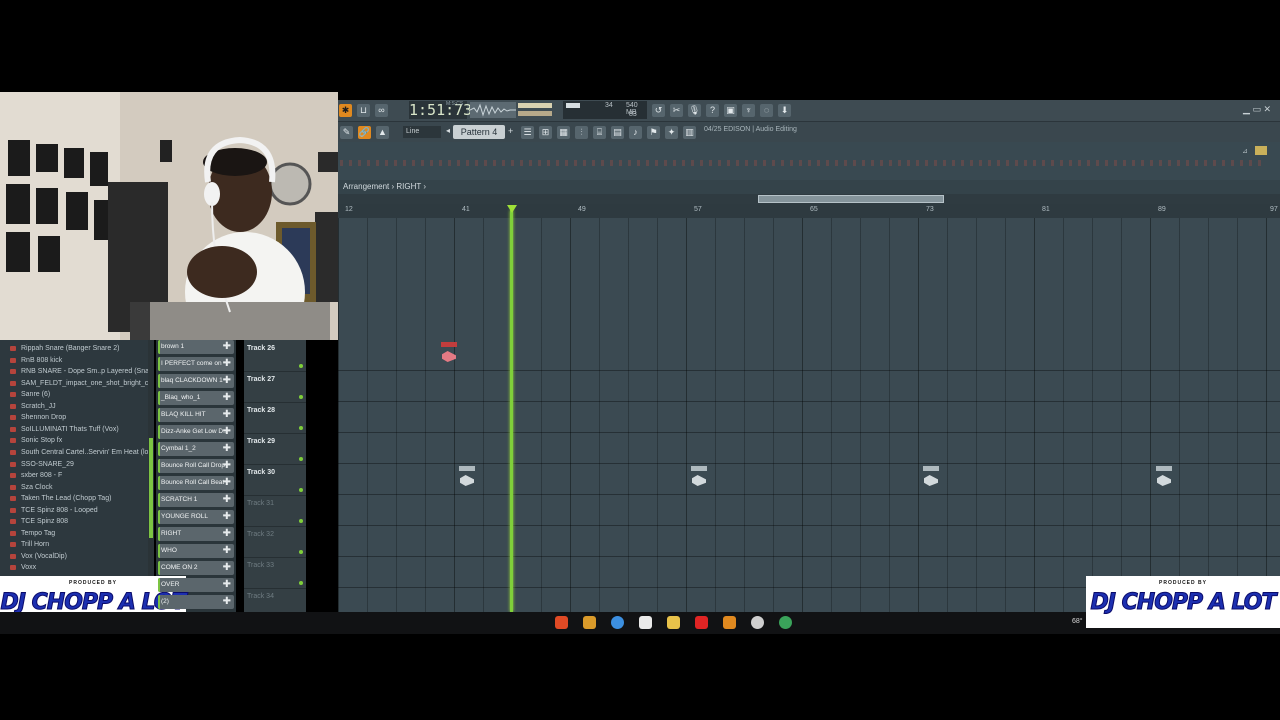 This screenshot has width=1280, height=720. What do you see at coordinates (766, 110) in the screenshot?
I see `chat-icon: ◌` at bounding box center [766, 110].